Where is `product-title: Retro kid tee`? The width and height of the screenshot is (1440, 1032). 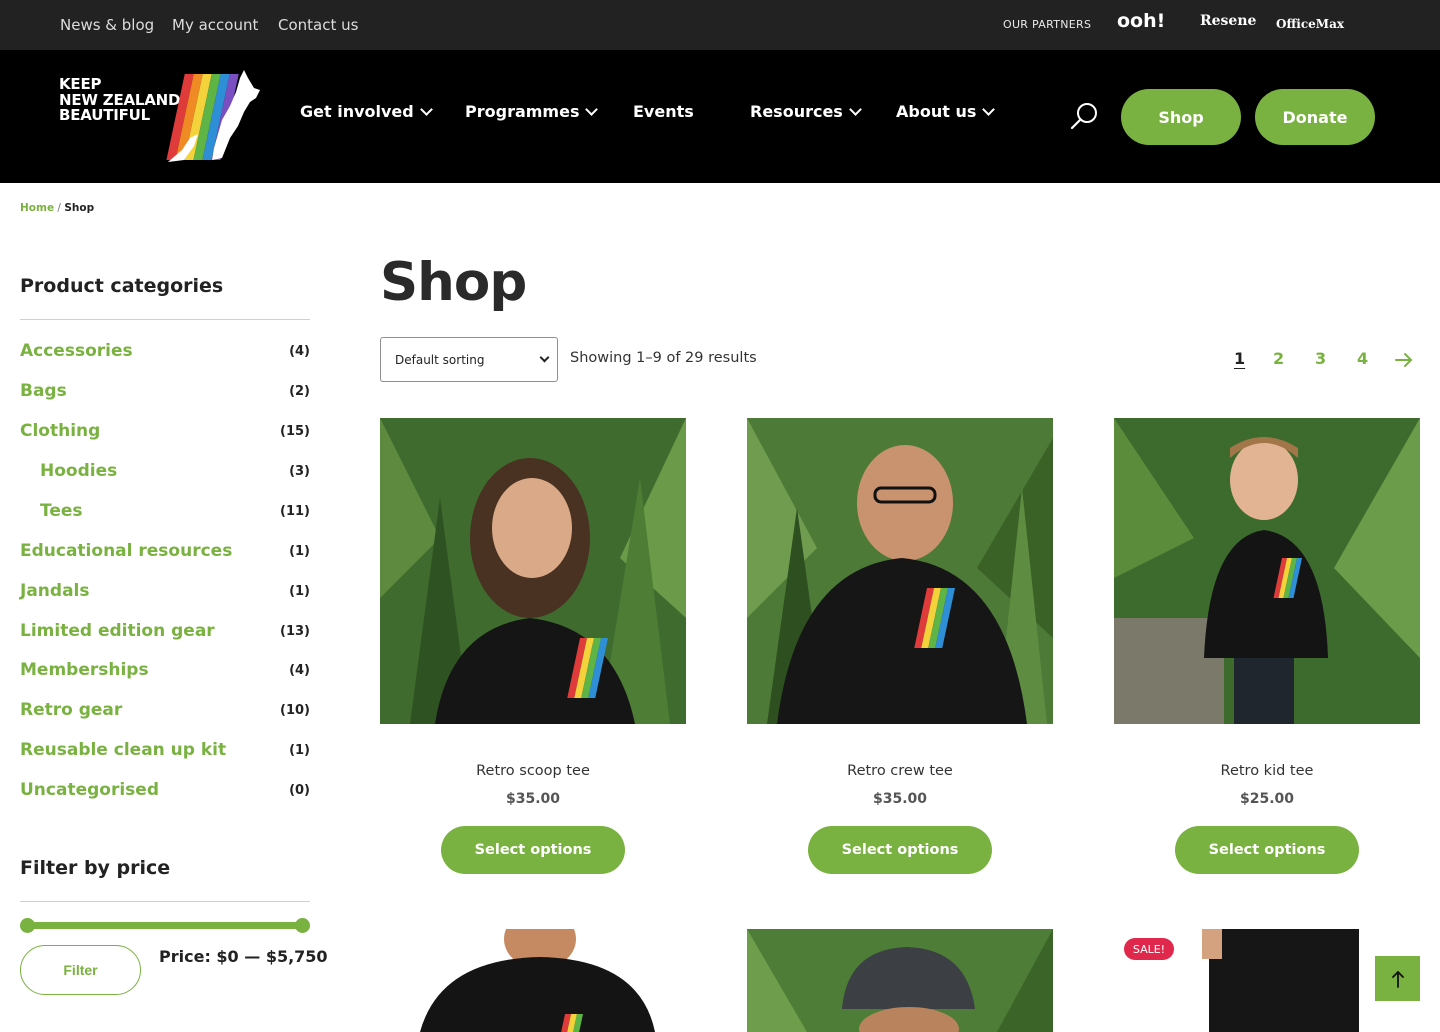 product-title: Retro kid tee is located at coordinates (1267, 771).